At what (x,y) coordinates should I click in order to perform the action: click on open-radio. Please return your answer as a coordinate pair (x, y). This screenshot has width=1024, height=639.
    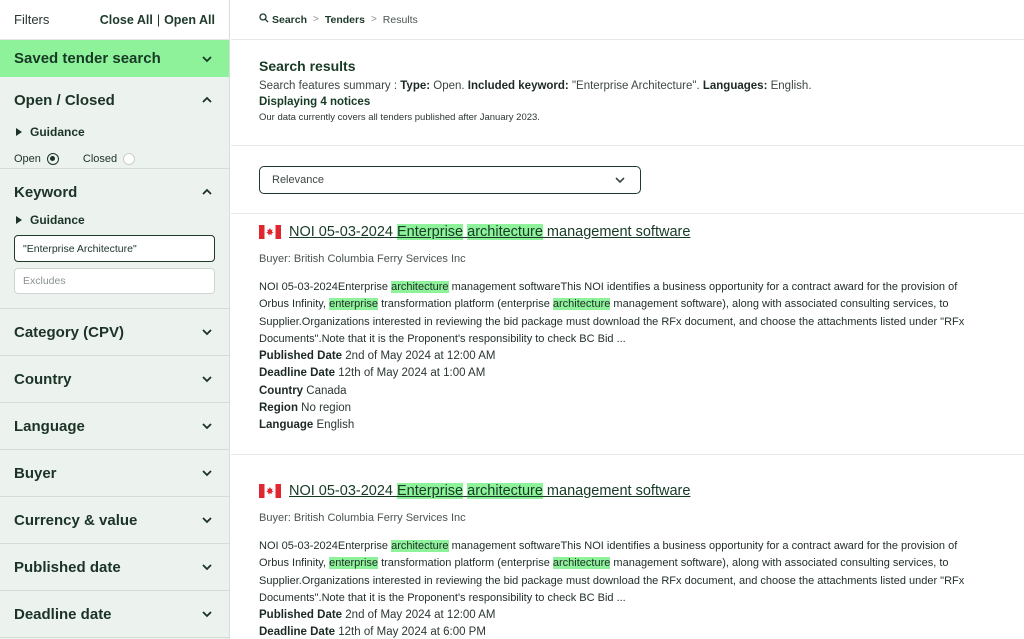
    Looking at the image, I should click on (52, 159).